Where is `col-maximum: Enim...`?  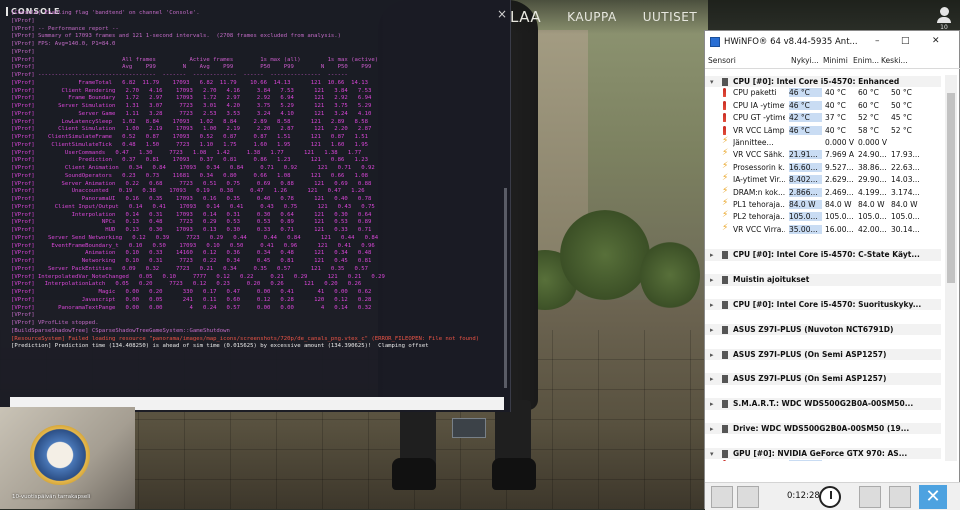 col-maximum: Enim... is located at coordinates (866, 60).